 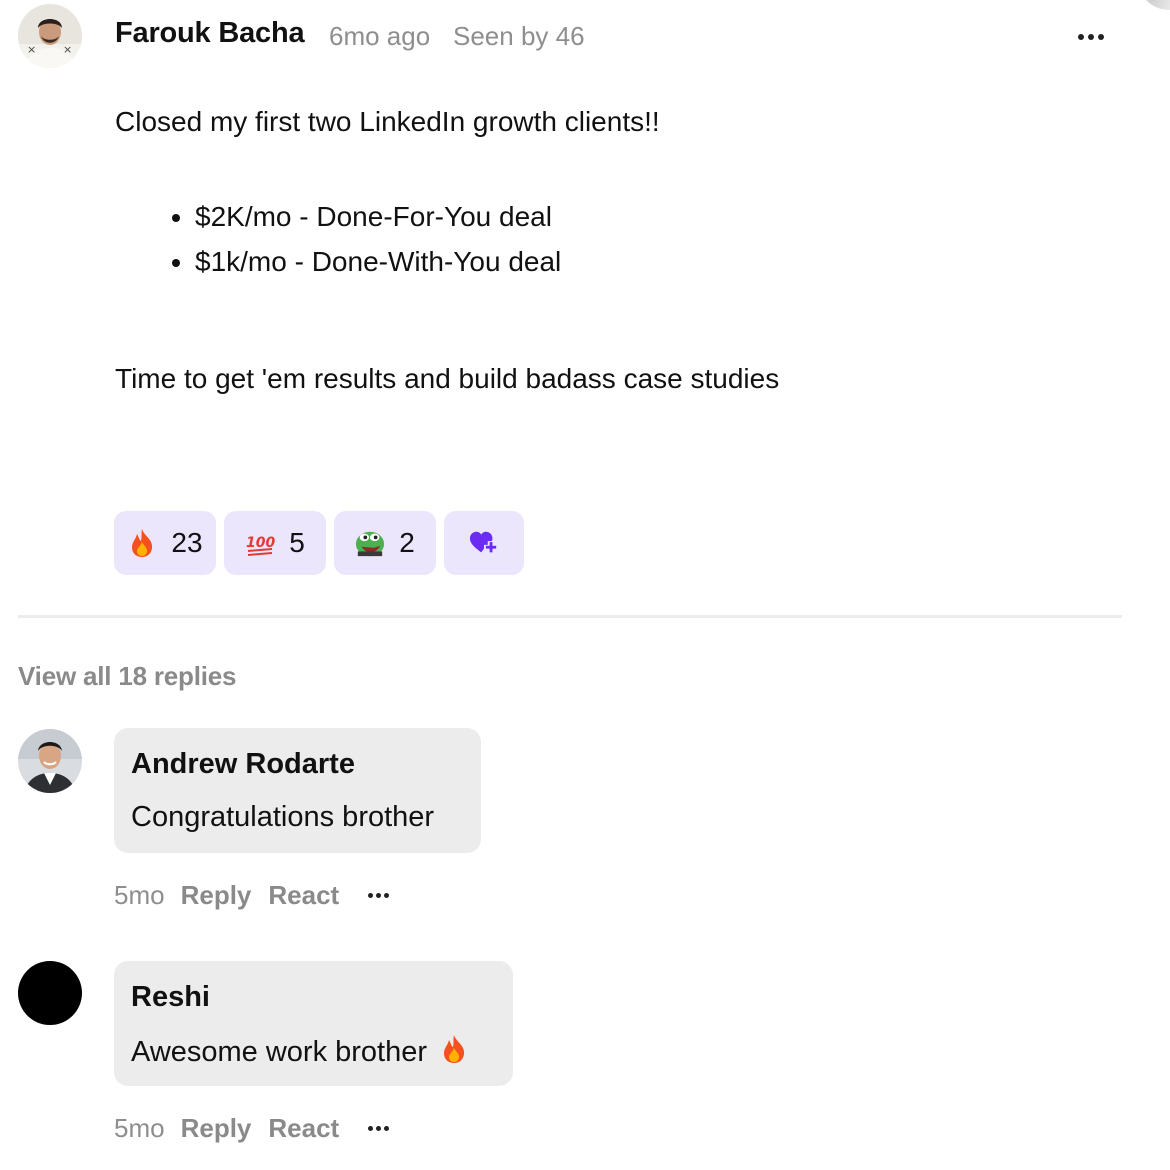 I want to click on reaction-pepe: 2, so click(x=385, y=543).